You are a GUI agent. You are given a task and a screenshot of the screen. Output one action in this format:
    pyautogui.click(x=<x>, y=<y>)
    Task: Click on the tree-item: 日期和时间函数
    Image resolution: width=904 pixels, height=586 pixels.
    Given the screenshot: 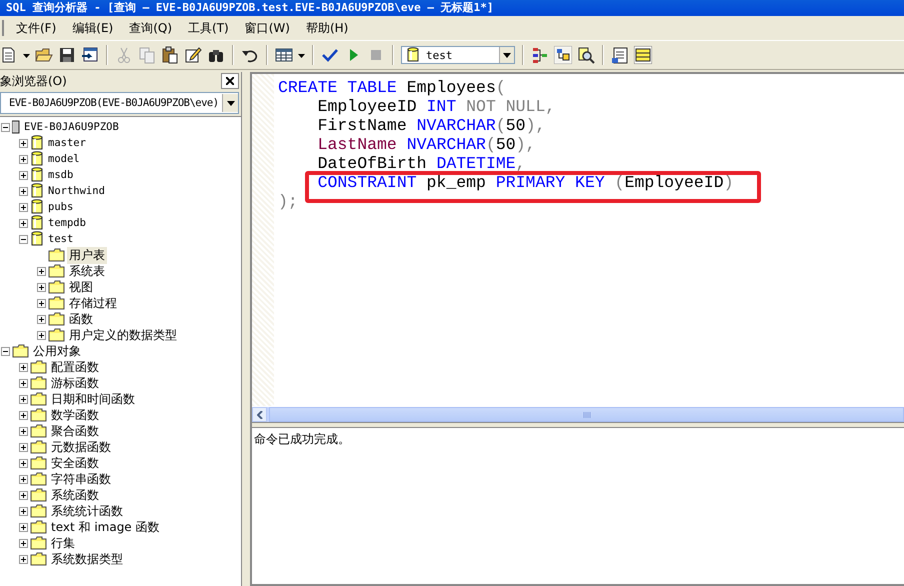 What is the action you would take?
    pyautogui.click(x=93, y=399)
    